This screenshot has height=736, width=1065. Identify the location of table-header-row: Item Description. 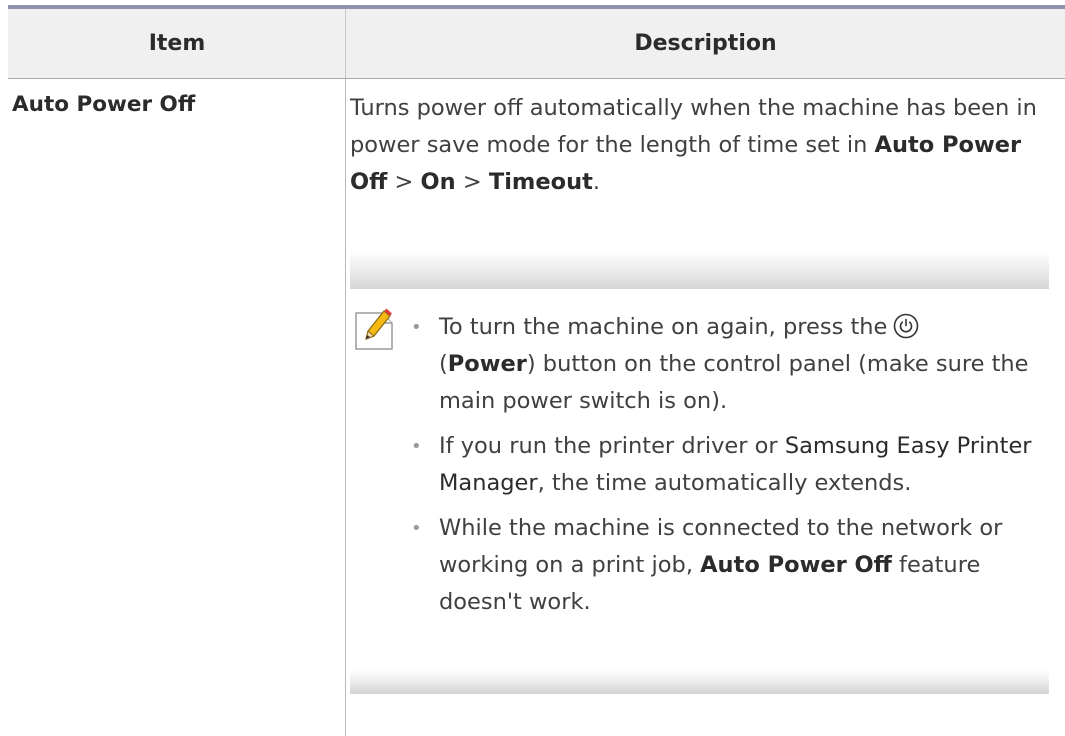
(536, 43).